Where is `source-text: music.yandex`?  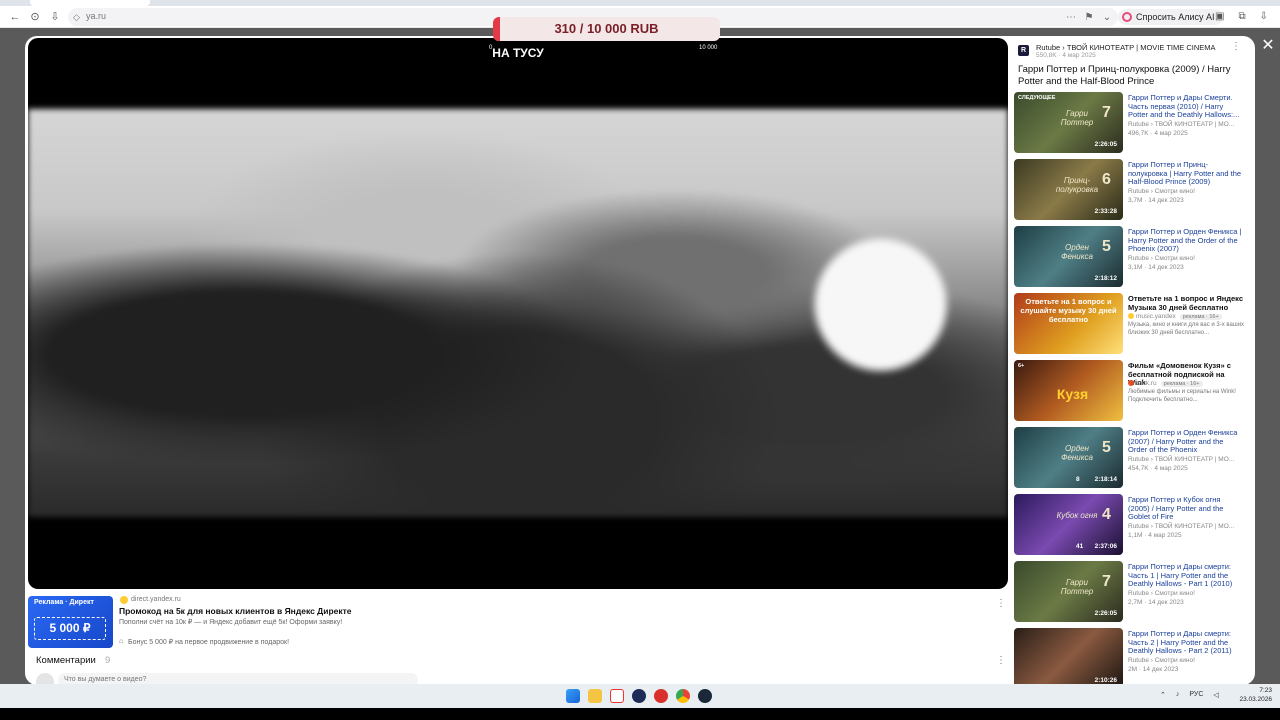
source-text: music.yandex is located at coordinates (1156, 316).